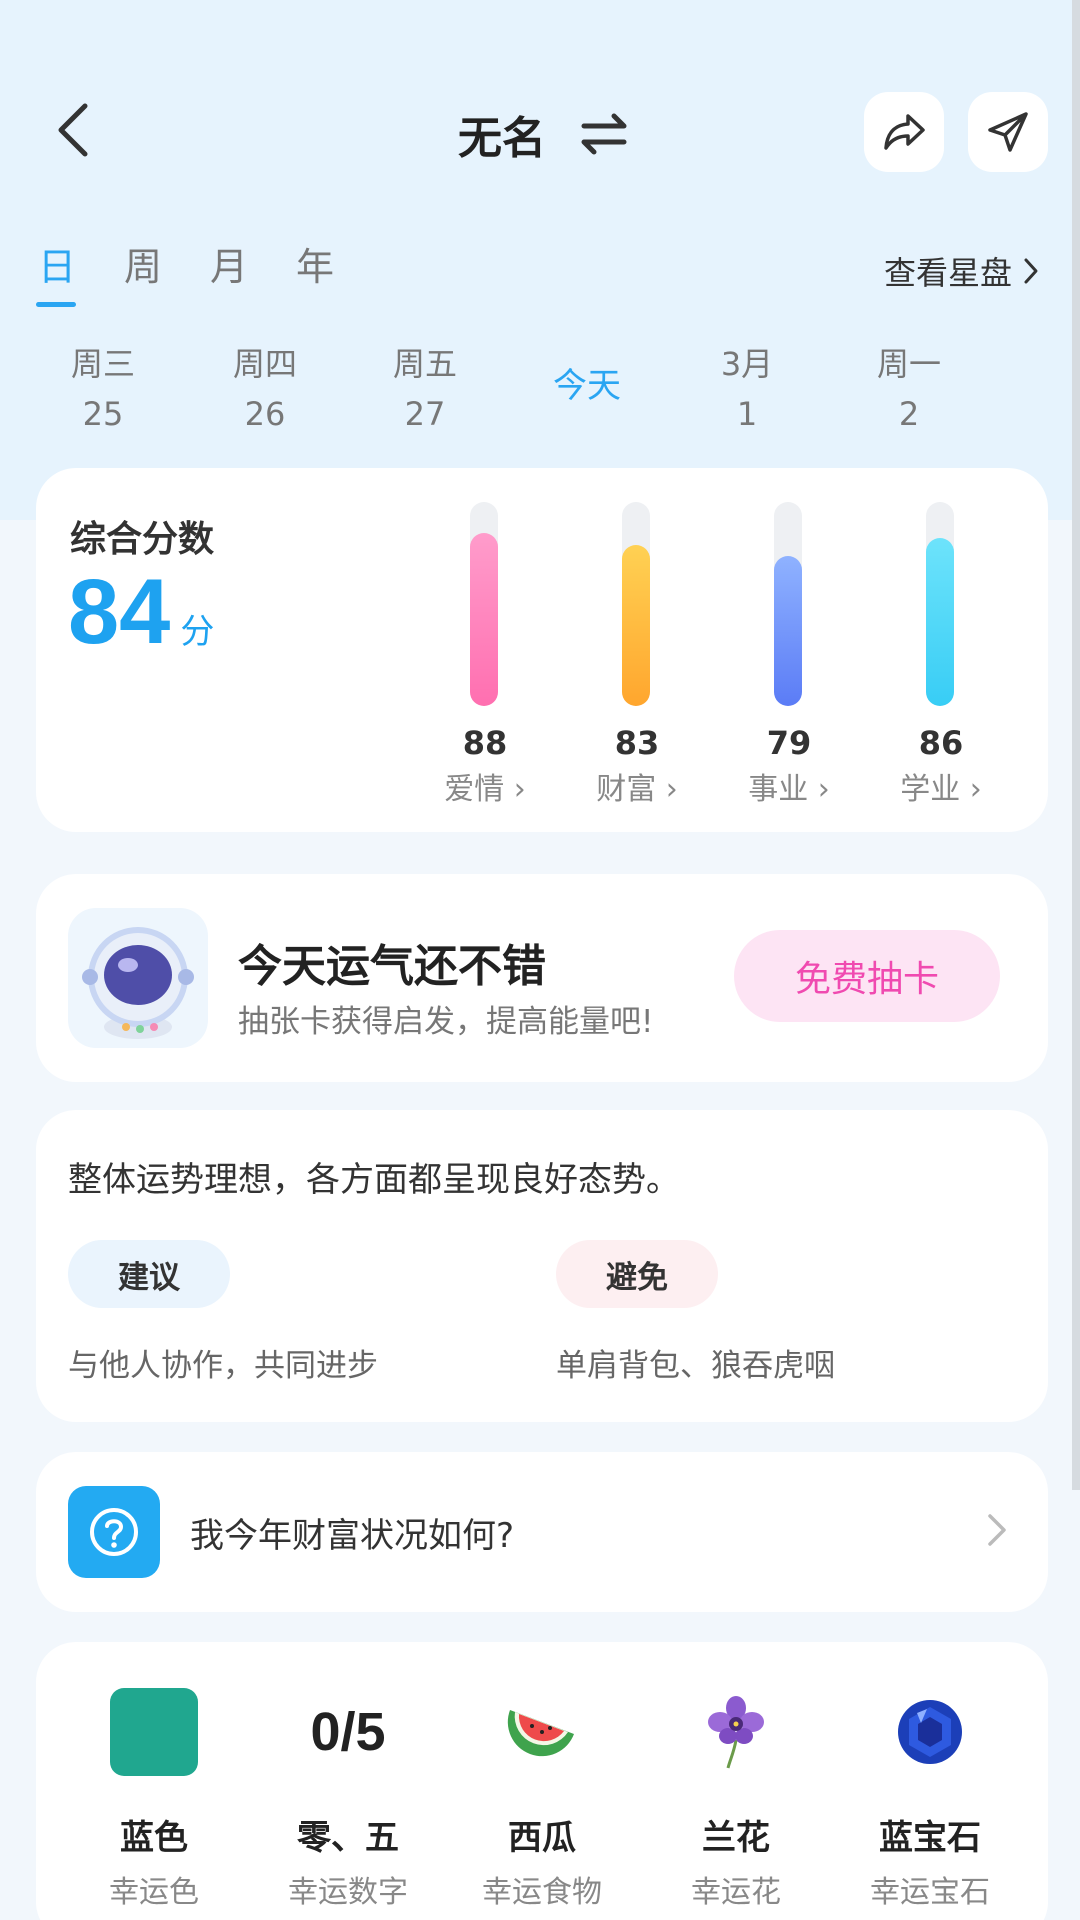 This screenshot has height=1920, width=1080. Describe the element at coordinates (637, 1274) in the screenshot. I see `avoid-badge: 避免` at that location.